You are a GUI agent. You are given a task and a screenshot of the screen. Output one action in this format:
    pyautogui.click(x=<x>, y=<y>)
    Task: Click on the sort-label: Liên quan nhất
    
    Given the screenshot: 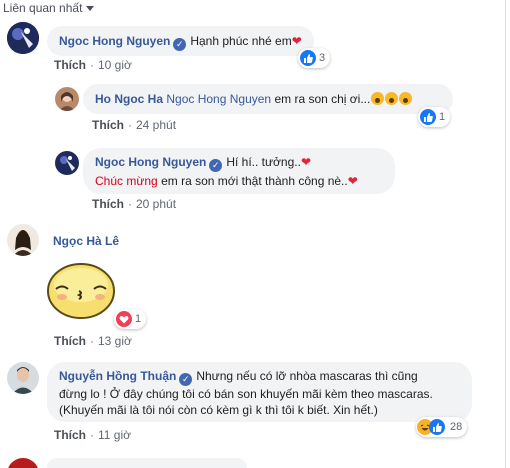 What is the action you would take?
    pyautogui.click(x=43, y=8)
    